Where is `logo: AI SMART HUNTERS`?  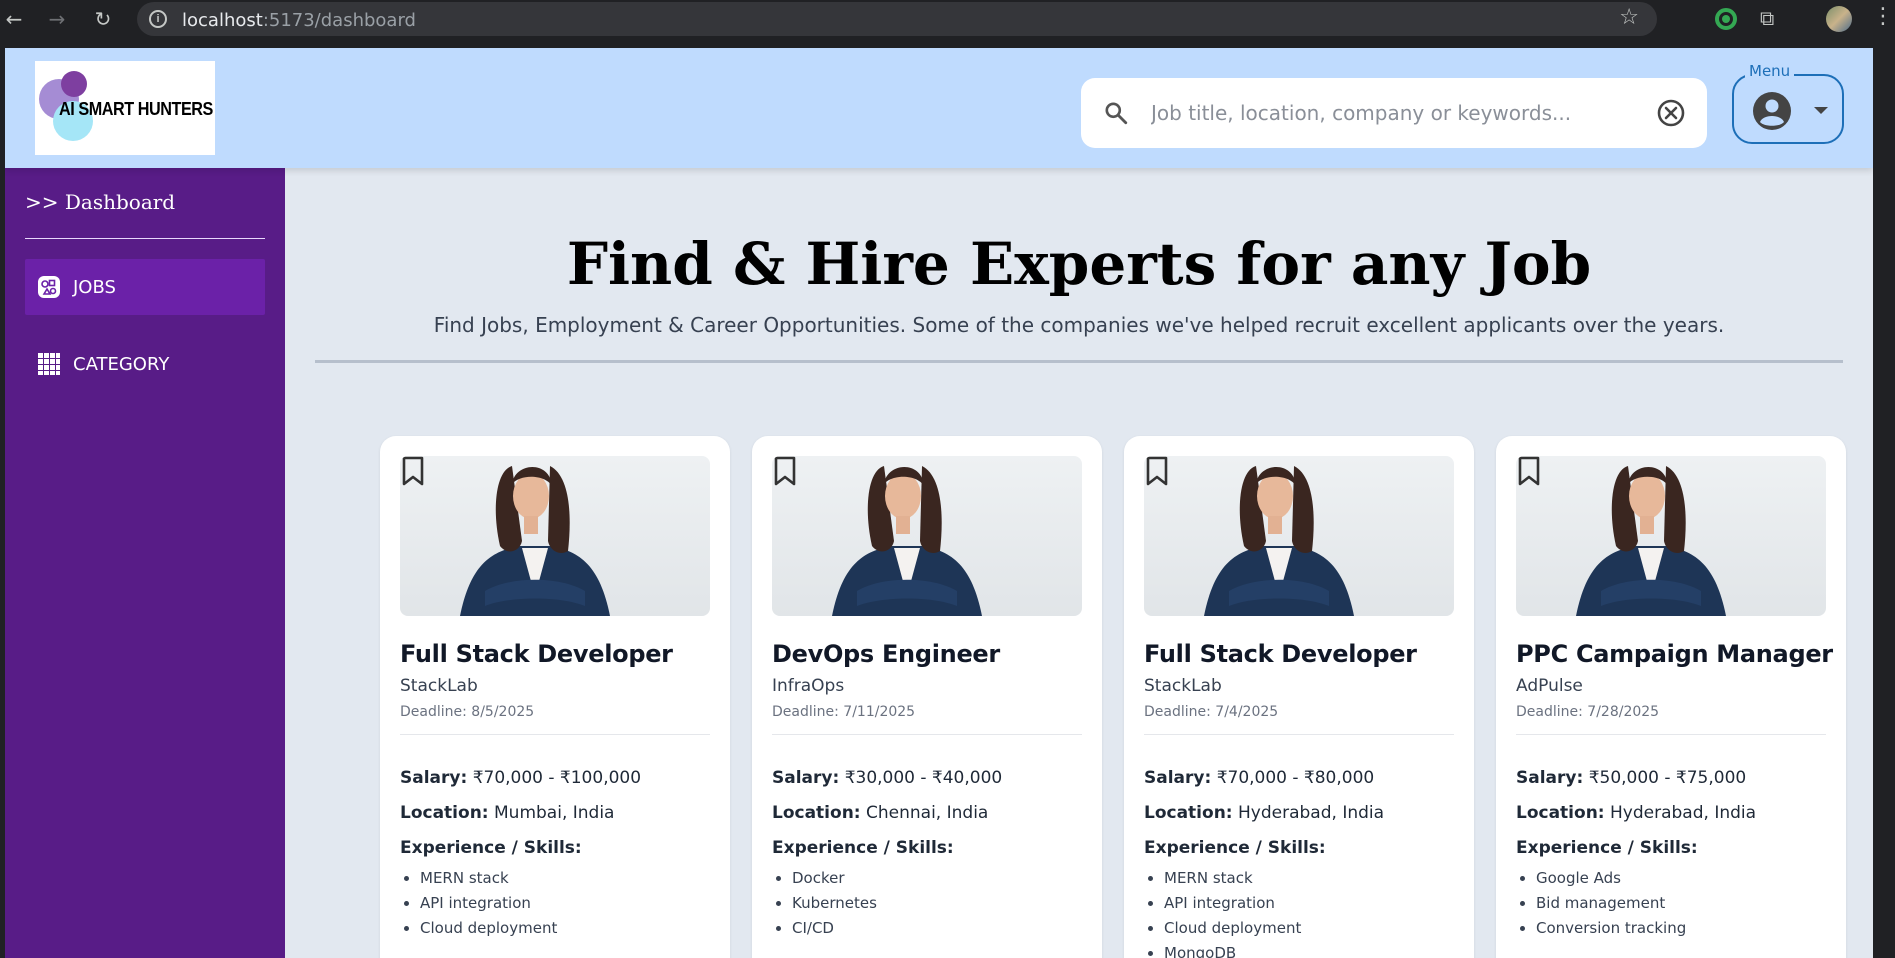
logo: AI SMART HUNTERS is located at coordinates (125, 108).